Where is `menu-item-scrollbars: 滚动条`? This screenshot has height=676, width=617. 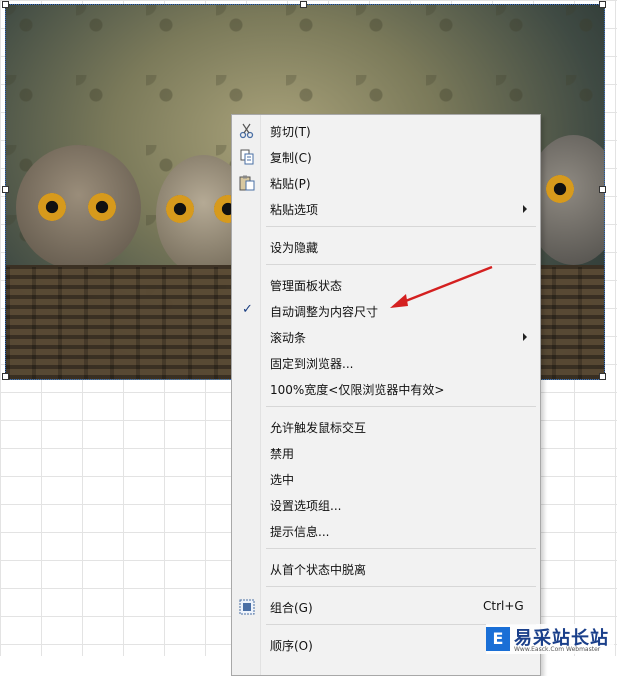
menu-item-scrollbars: 滚动条 is located at coordinates (386, 337).